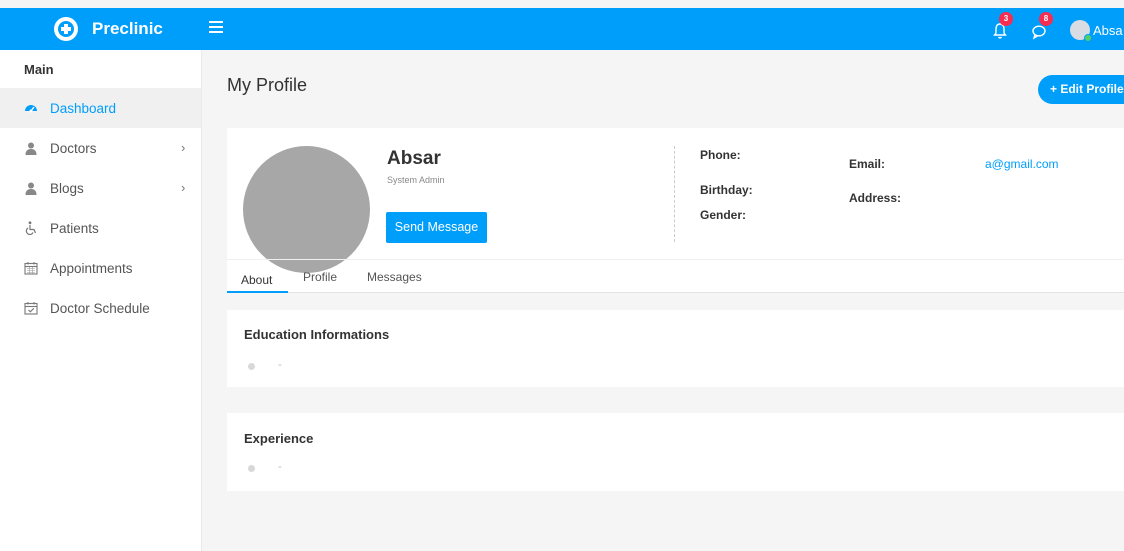  What do you see at coordinates (1088, 38) in the screenshot?
I see `online-status-dot` at bounding box center [1088, 38].